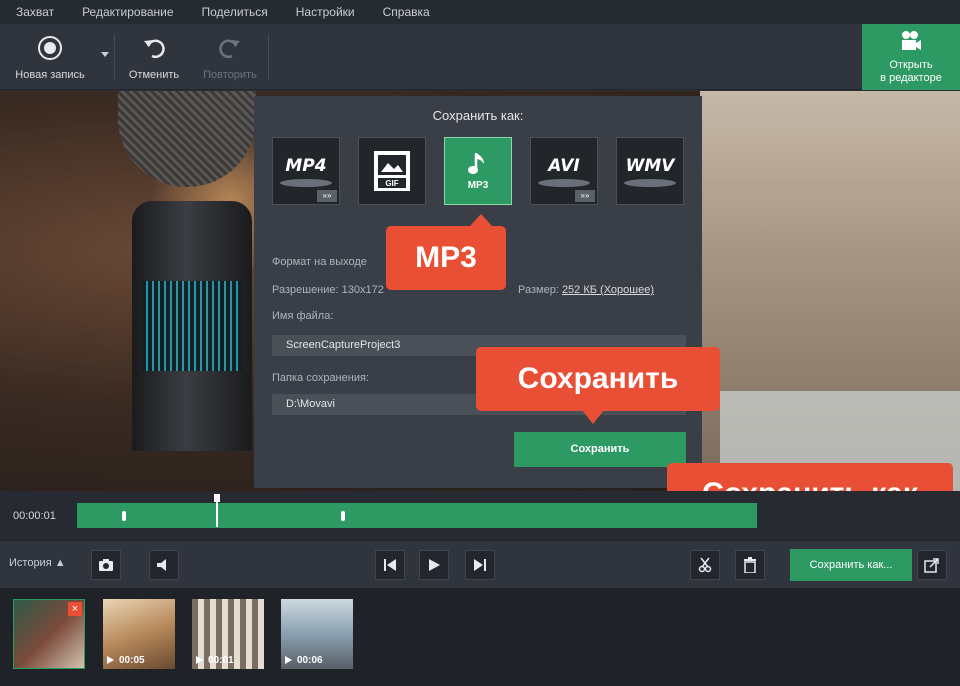 Image resolution: width=960 pixels, height=686 pixels. I want to click on format-wmv: WMV, so click(650, 171).